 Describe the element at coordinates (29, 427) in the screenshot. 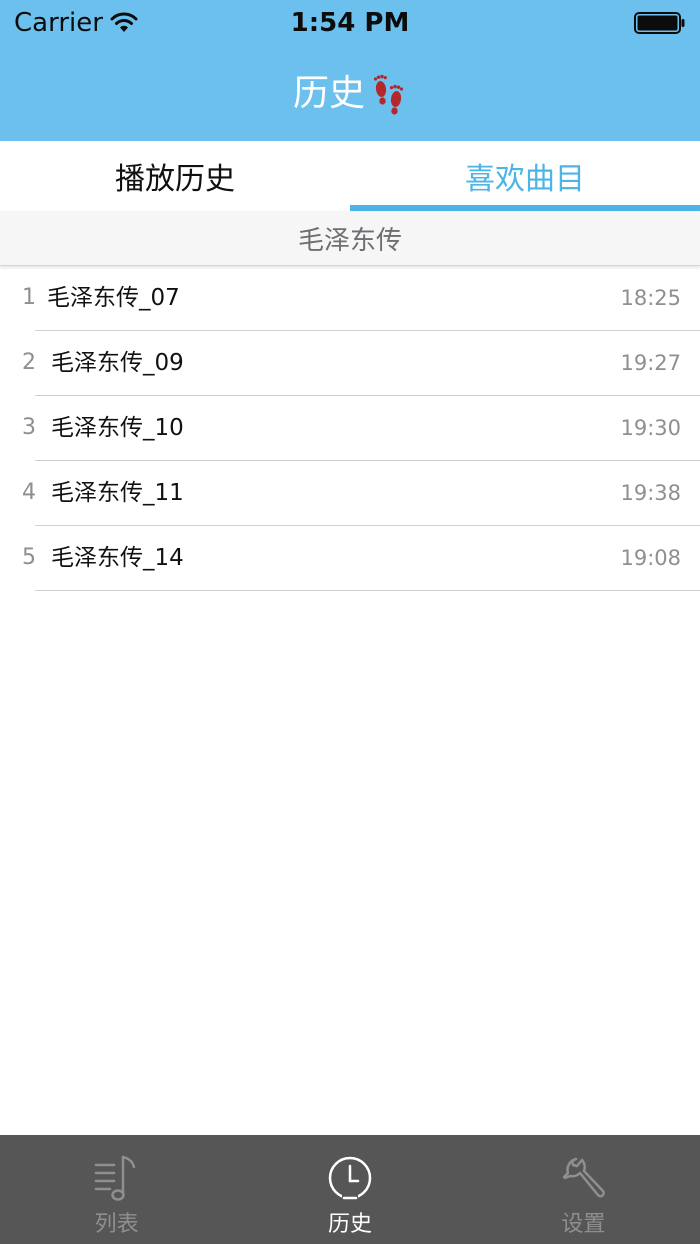

I see `track-index: 3` at that location.